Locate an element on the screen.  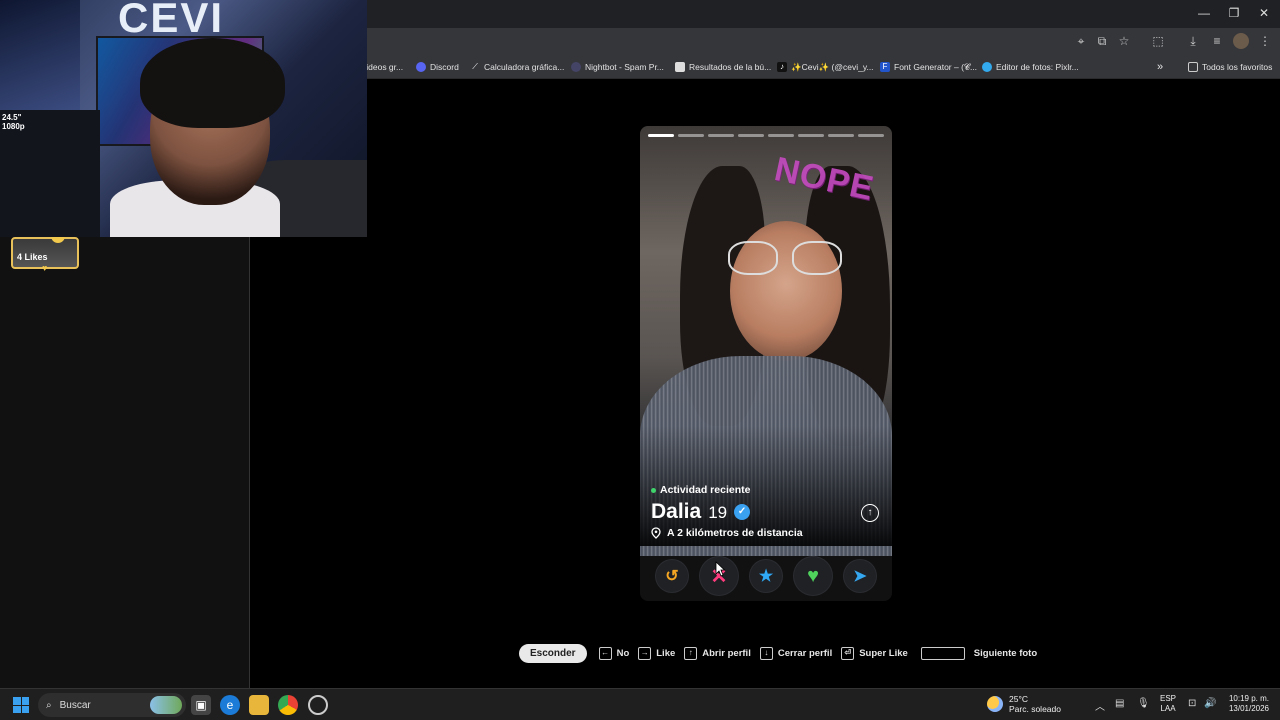
arrow-up-key-icon: ↑ is located at coordinates (691, 653).